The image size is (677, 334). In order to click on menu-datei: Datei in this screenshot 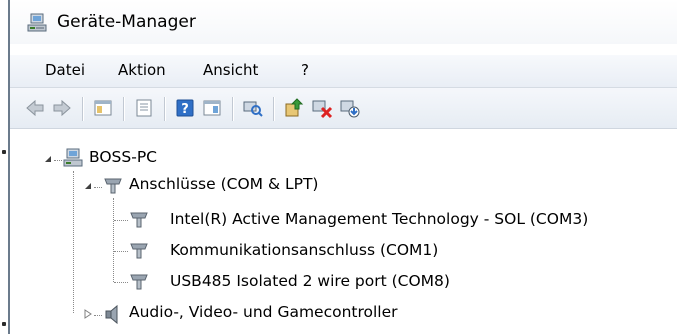, I will do `click(65, 70)`.